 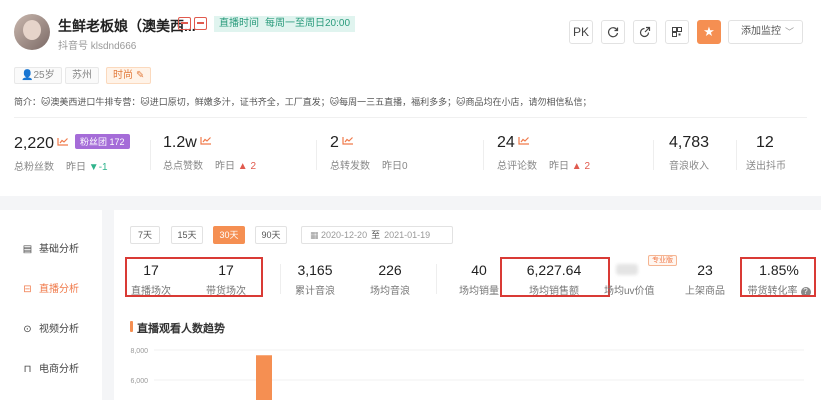 What do you see at coordinates (314, 235) in the screenshot?
I see `calendar-icon: ▦` at bounding box center [314, 235].